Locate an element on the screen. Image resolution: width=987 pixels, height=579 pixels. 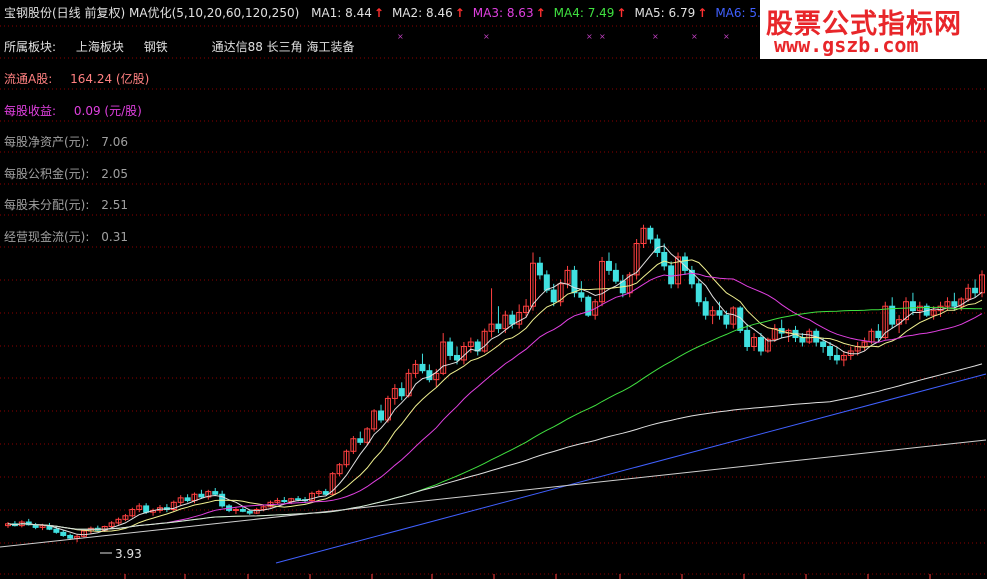
ma-label: MA2: is located at coordinates (409, 13).